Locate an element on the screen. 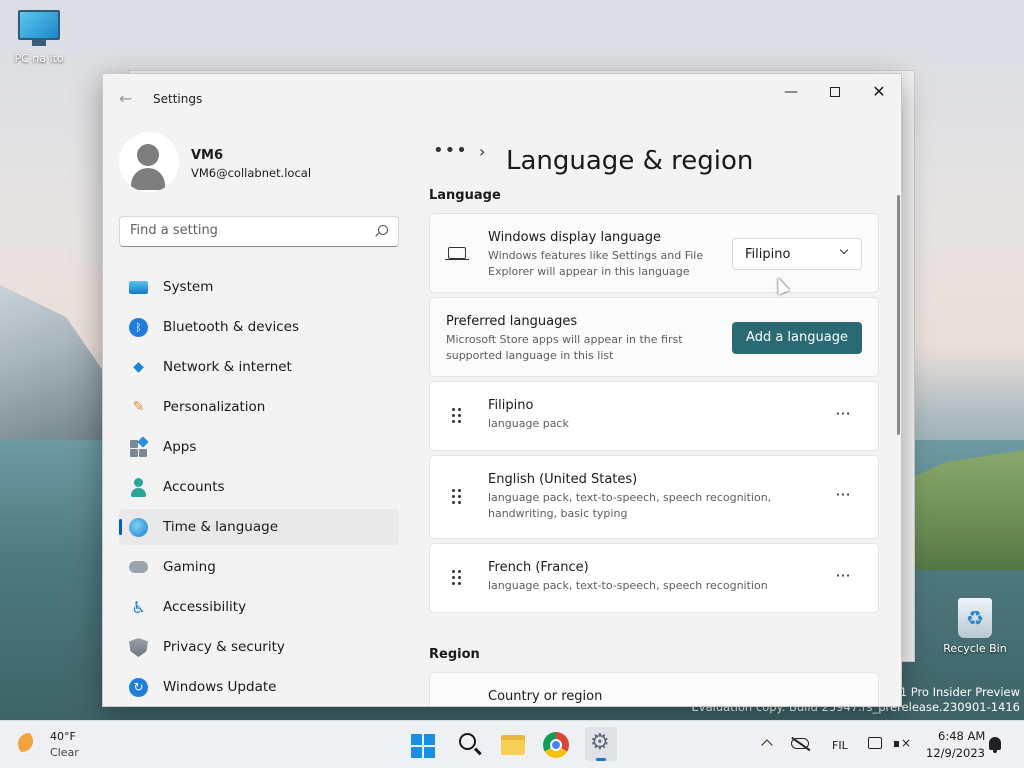  display-language-dropdown: Filipino is located at coordinates (797, 254).